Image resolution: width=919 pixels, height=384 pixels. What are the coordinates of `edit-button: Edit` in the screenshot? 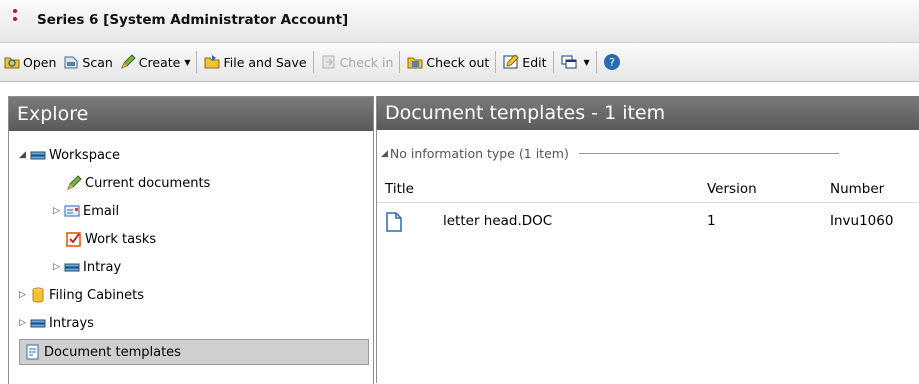 It's located at (524, 62).